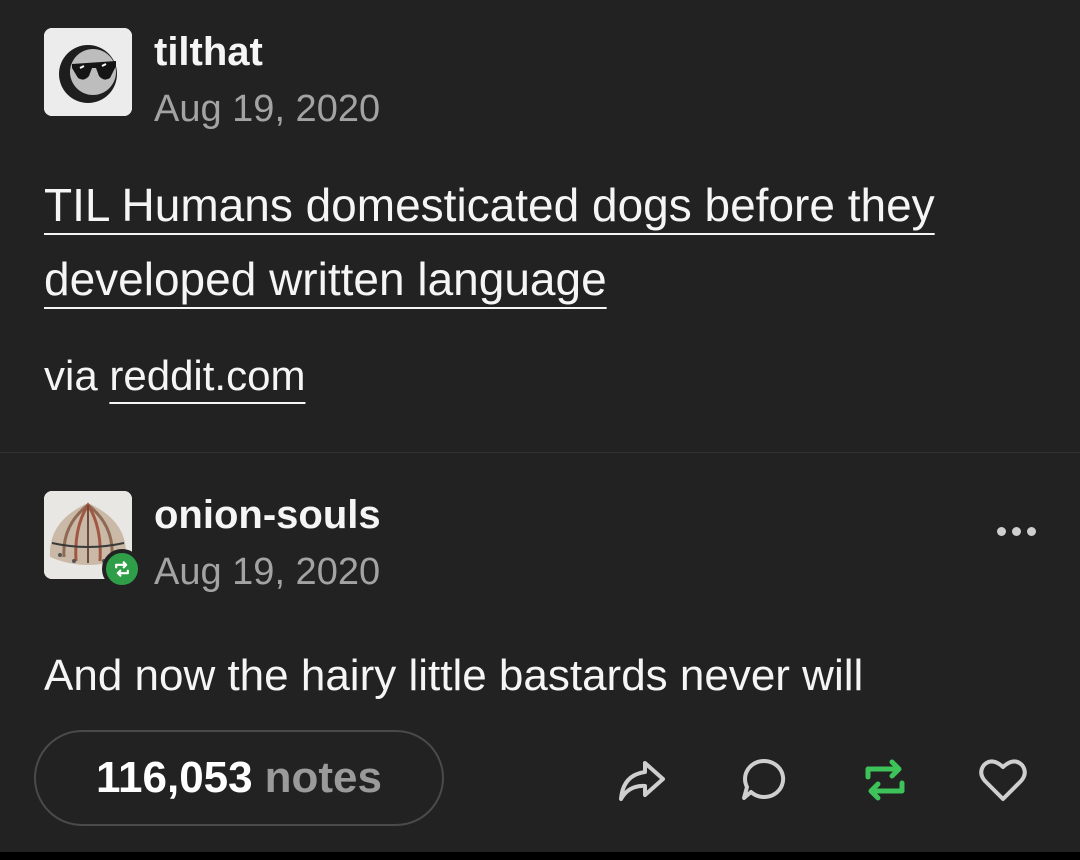  Describe the element at coordinates (71, 375) in the screenshot. I see `via-prefix: via` at that location.